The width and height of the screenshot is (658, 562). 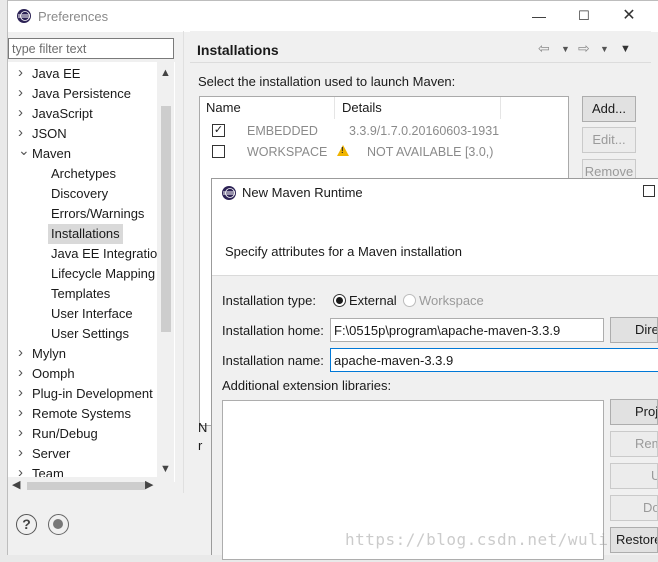 What do you see at coordinates (49, 133) in the screenshot?
I see `tree-item-label: JSON` at bounding box center [49, 133].